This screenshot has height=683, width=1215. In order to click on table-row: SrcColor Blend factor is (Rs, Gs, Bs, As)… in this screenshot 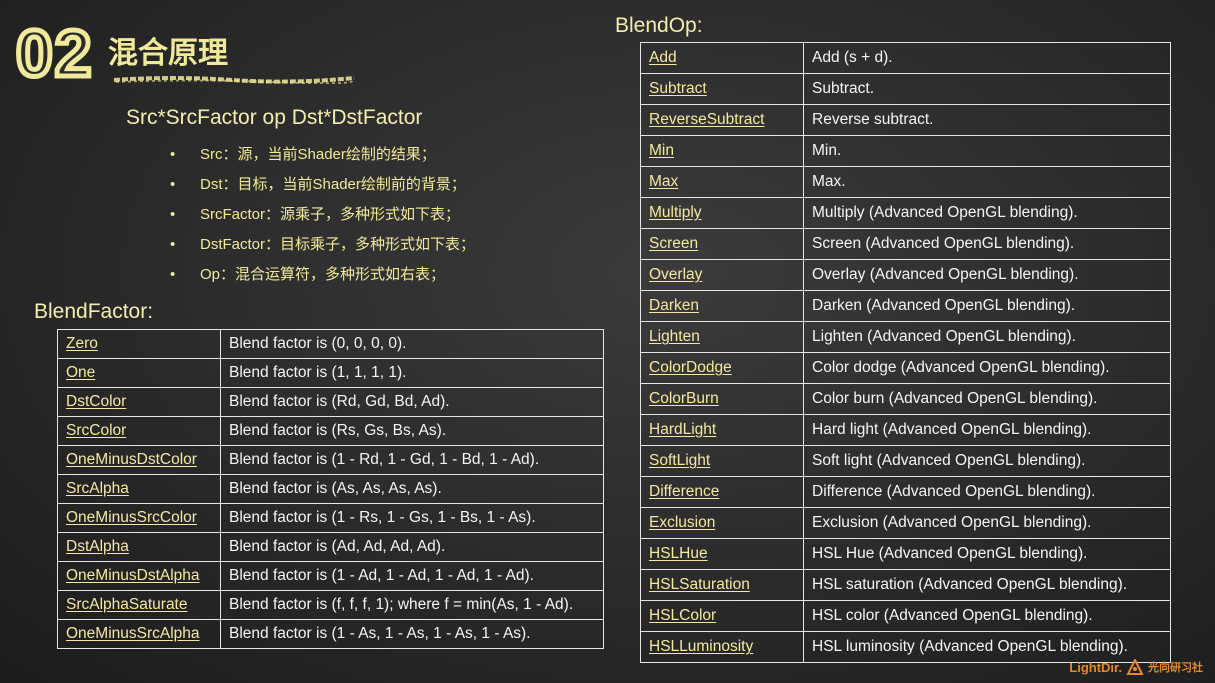, I will do `click(330, 431)`.